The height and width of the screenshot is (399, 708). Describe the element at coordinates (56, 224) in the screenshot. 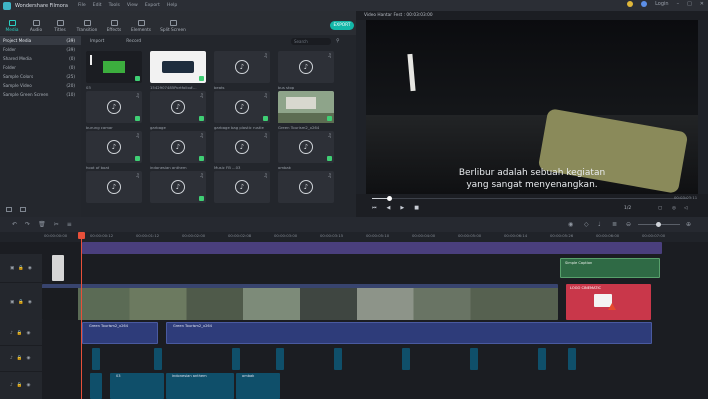

I see `cut-icon: ✂` at that location.